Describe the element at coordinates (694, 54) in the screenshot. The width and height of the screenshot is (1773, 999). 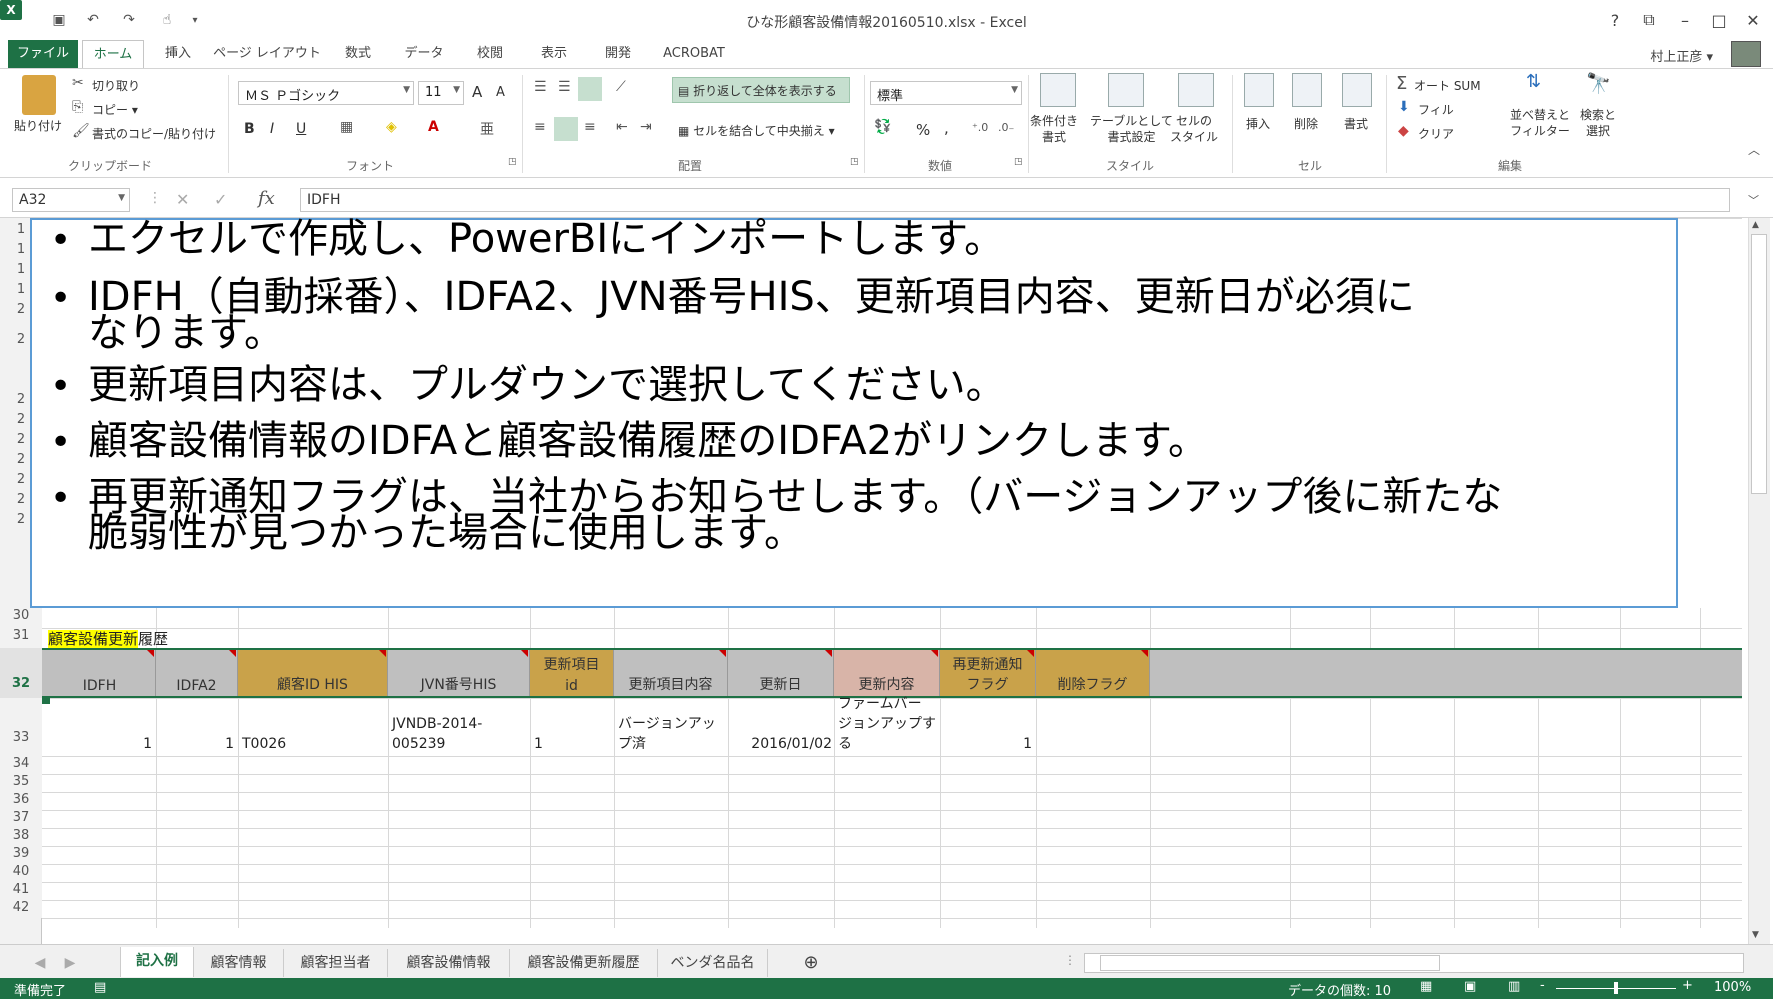
I see `tab-acrobat: ACROBAT` at that location.